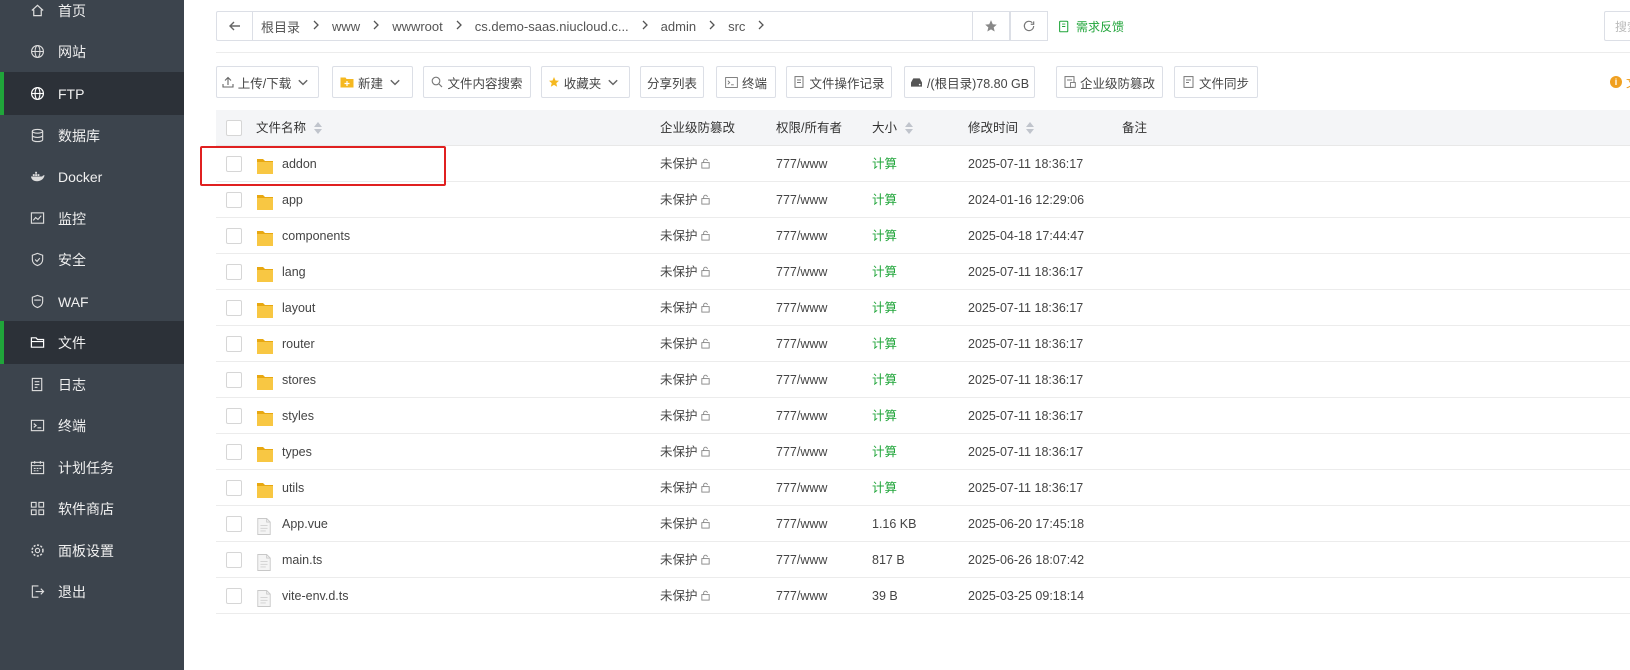  I want to click on file-name: addon, so click(299, 164).